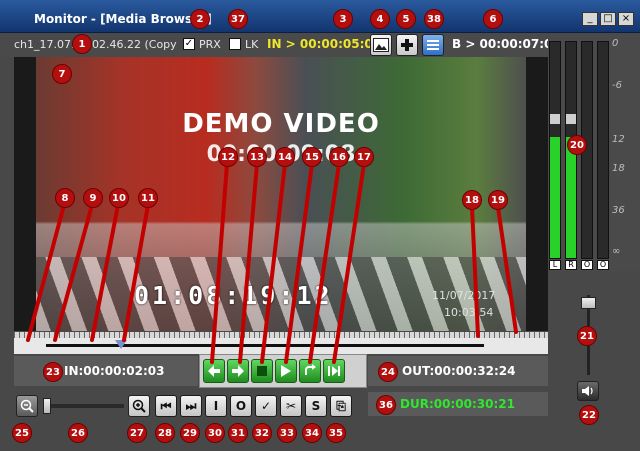 The height and width of the screenshot is (451, 640). I want to click on meter-scale-36: 36, so click(618, 210).